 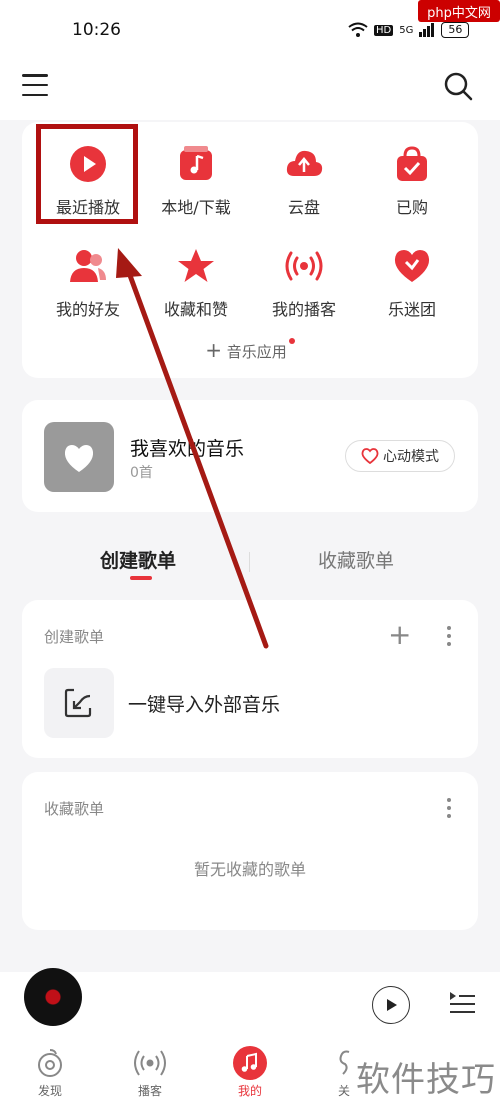 I want to click on annotation-arrow, so click(x=192, y=448).